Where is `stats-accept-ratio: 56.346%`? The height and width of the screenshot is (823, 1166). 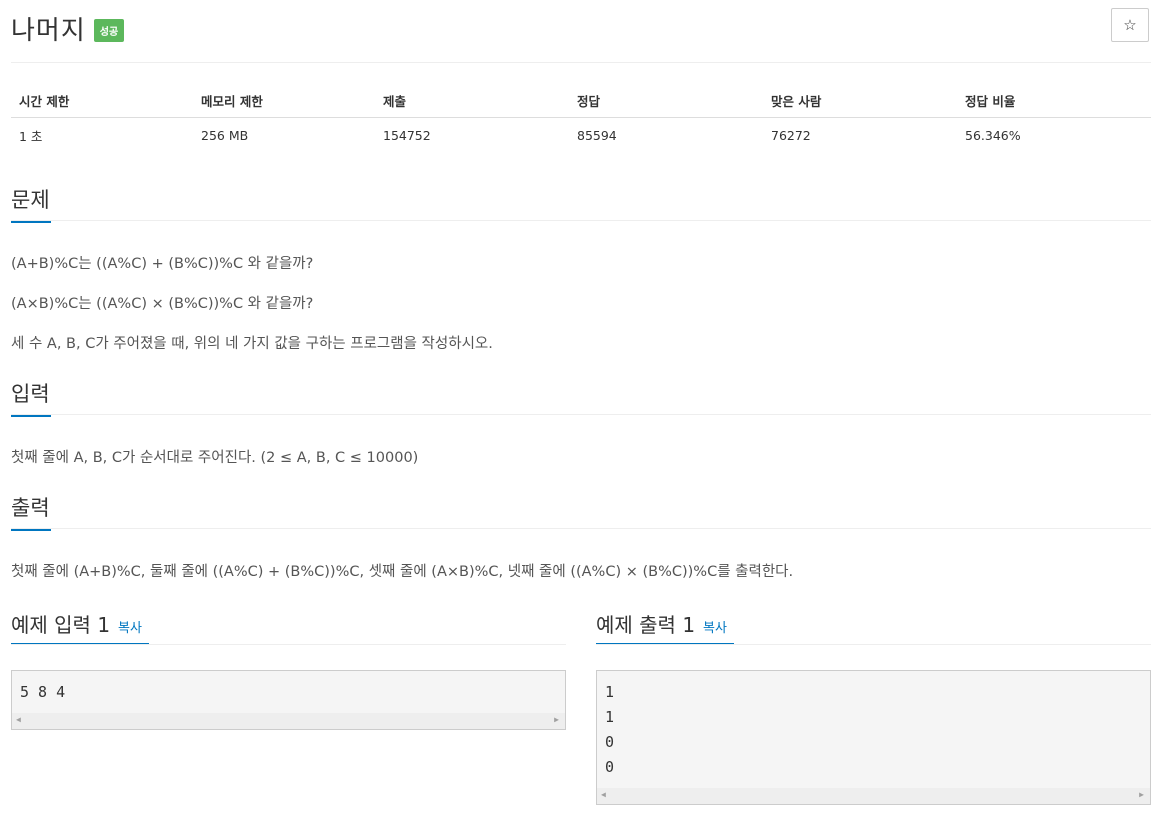 stats-accept-ratio: 56.346% is located at coordinates (993, 135).